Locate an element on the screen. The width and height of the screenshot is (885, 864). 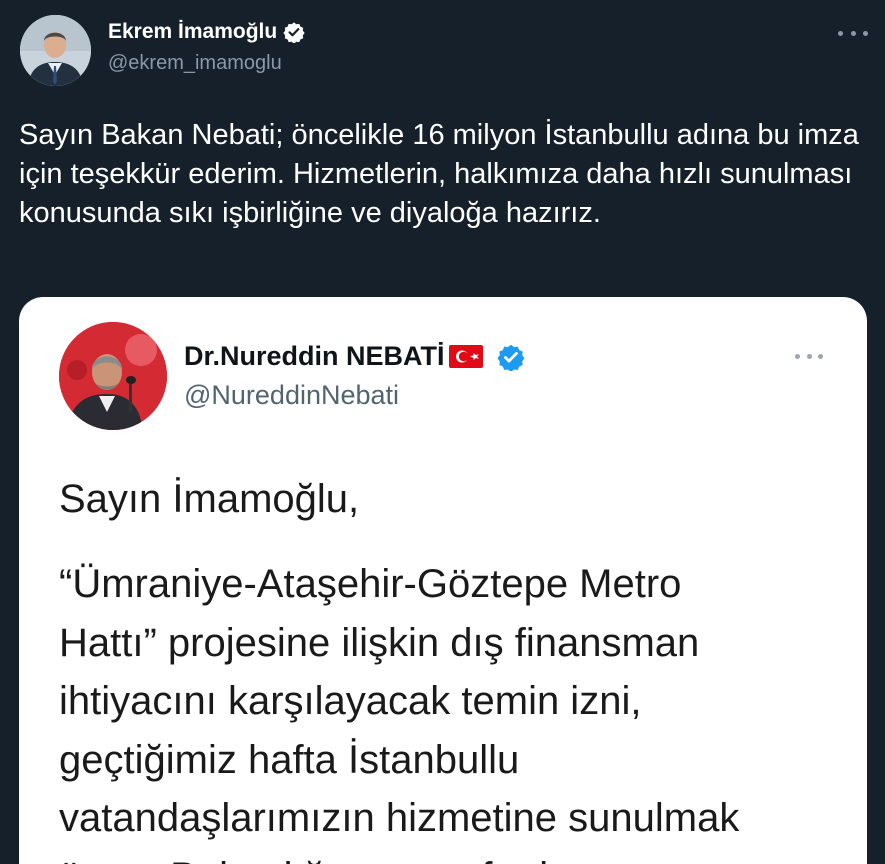
author-name: Ekrem İmamoğlu is located at coordinates (206, 32).